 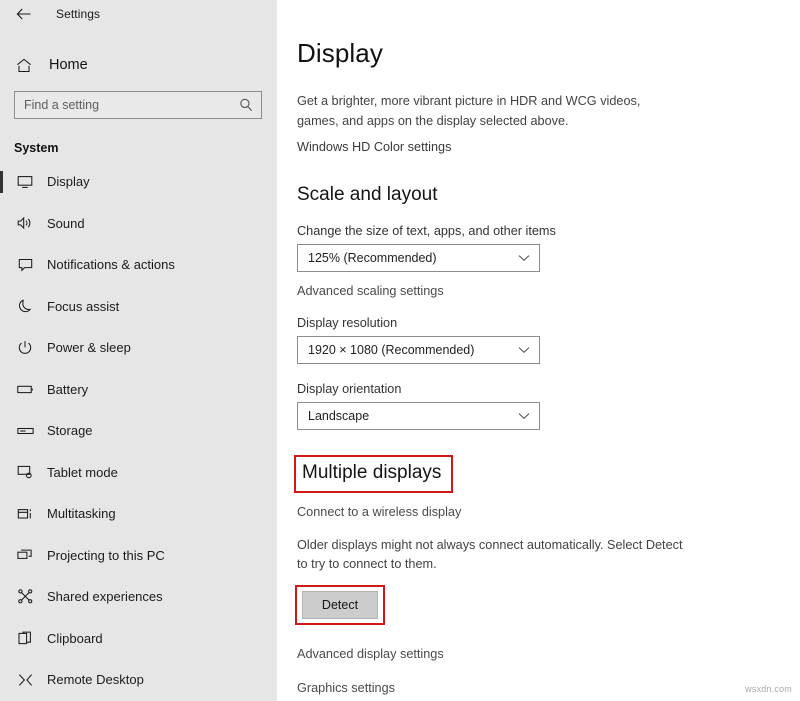 What do you see at coordinates (138, 473) in the screenshot?
I see `sidebar-item-tablet-mode: Tablet mode` at bounding box center [138, 473].